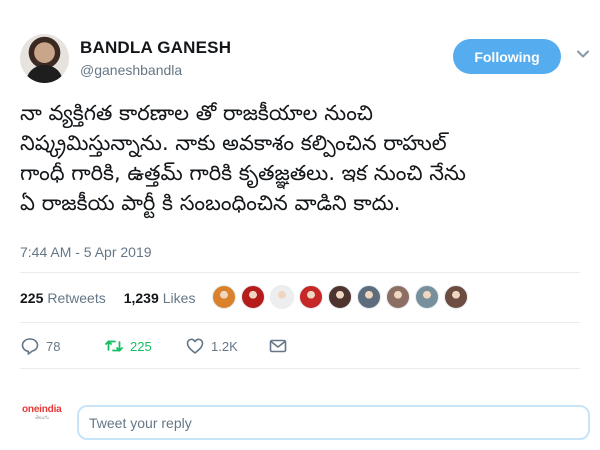 The height and width of the screenshot is (450, 600). Describe the element at coordinates (128, 346) in the screenshot. I see `retweet-button: 225` at that location.